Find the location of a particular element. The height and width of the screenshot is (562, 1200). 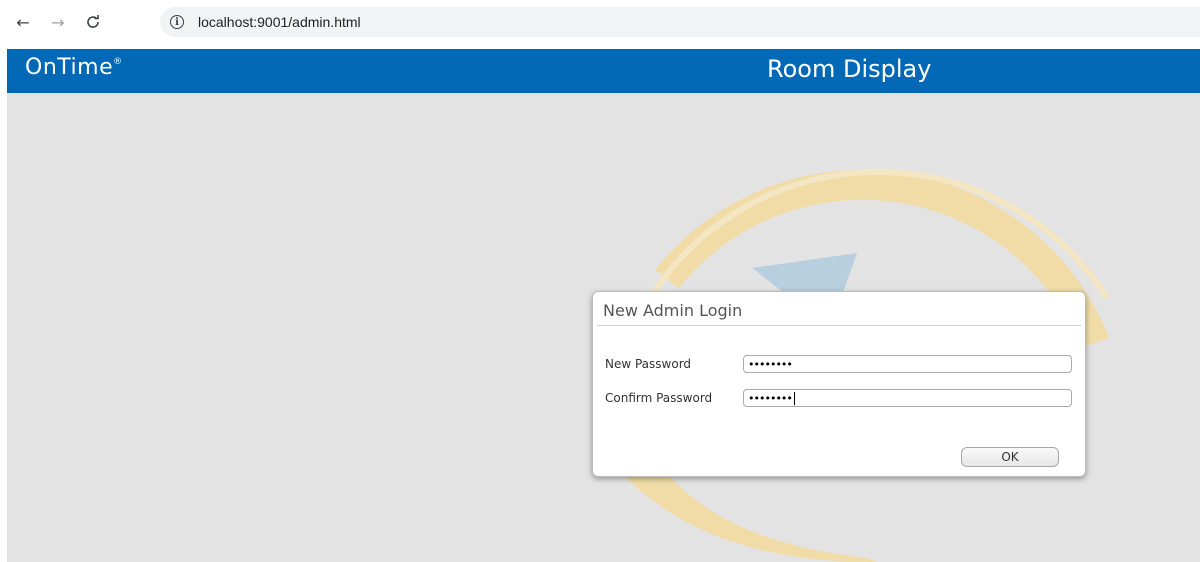

dialog-divider is located at coordinates (839, 325).